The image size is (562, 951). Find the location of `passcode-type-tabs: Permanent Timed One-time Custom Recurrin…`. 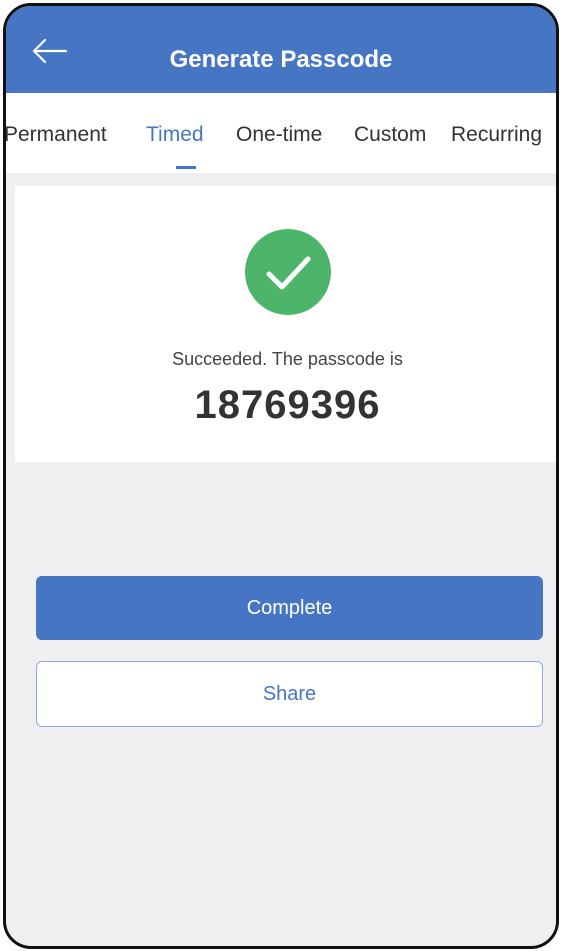

passcode-type-tabs: Permanent Timed One-time Custom Recurrin… is located at coordinates (281, 133).